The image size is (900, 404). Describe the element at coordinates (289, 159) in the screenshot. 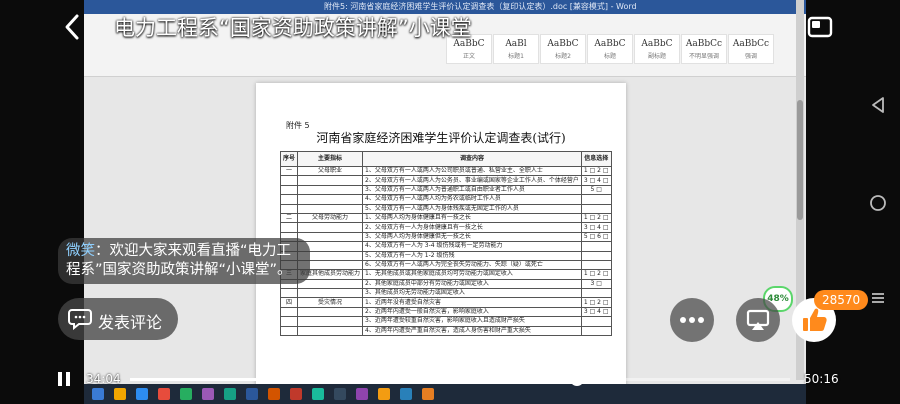

I see `column-header: 序号` at that location.